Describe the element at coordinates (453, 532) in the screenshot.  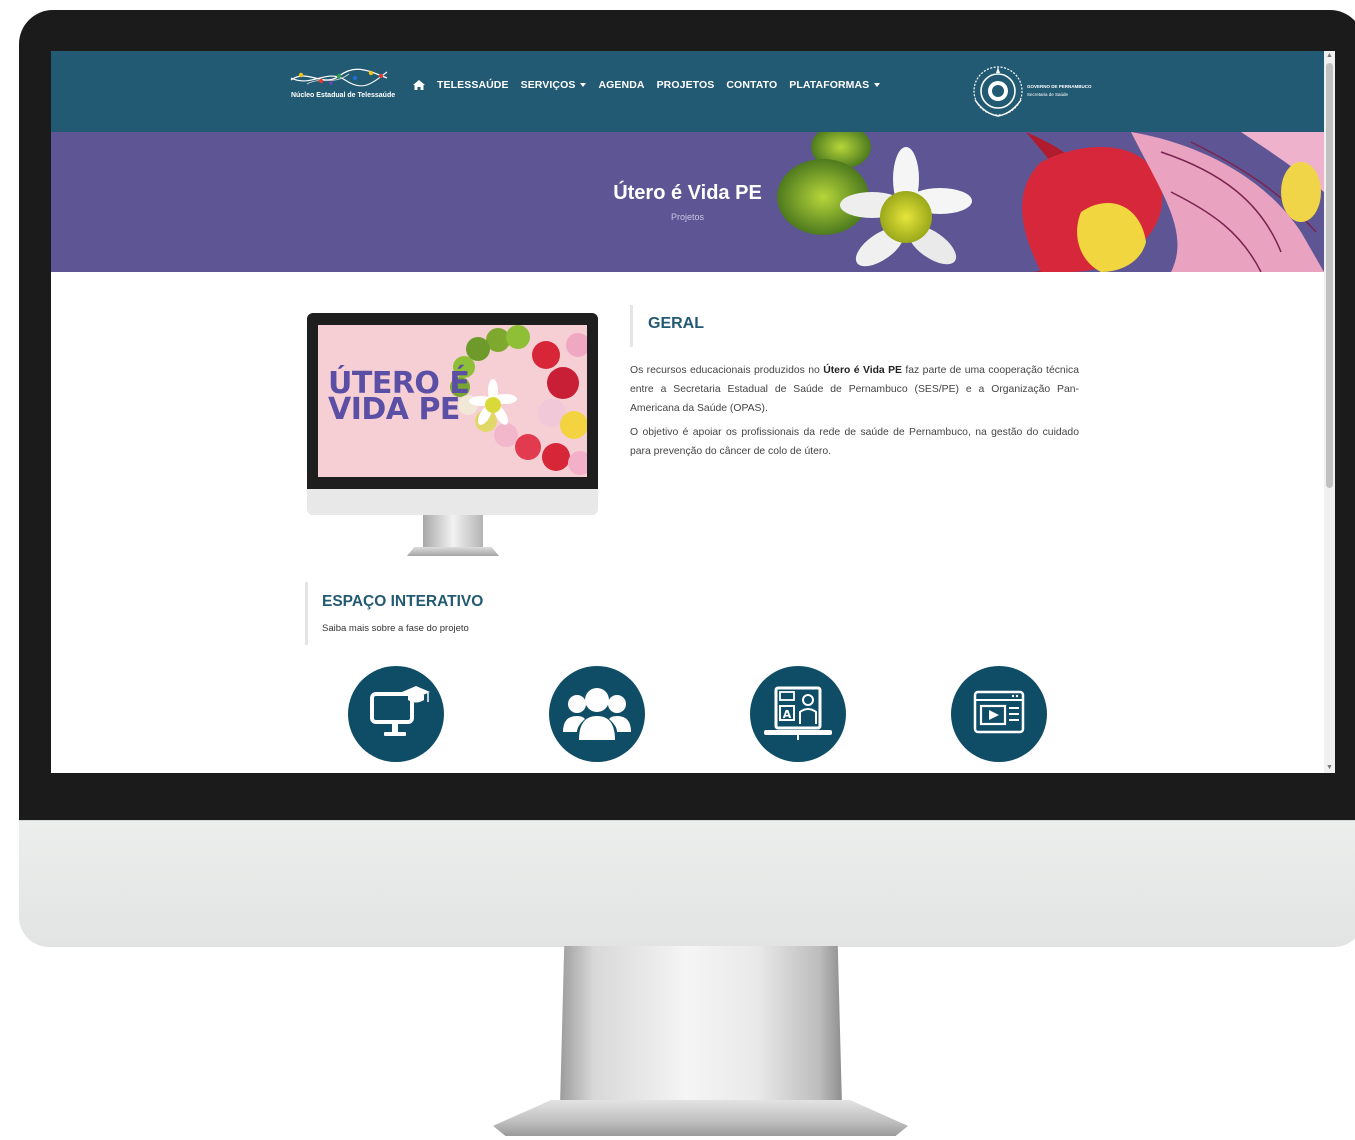
I see `mockup-monitor-stand` at that location.